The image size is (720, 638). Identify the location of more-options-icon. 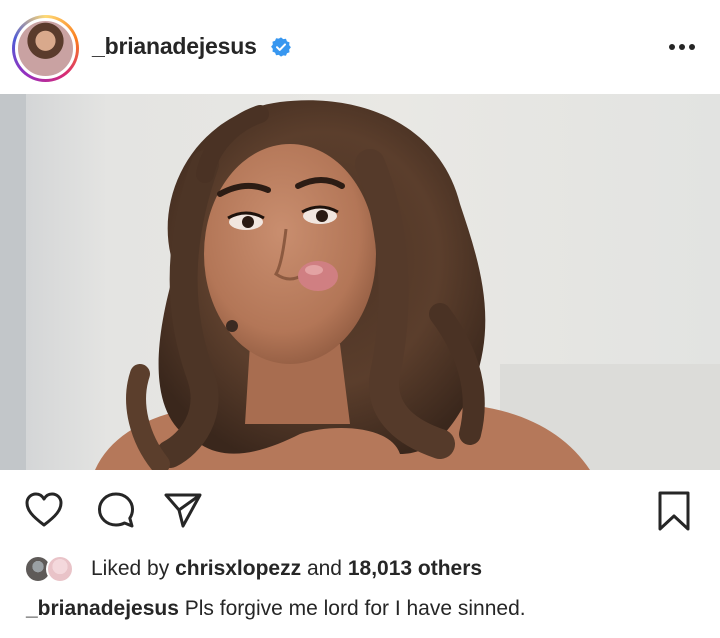
(682, 47).